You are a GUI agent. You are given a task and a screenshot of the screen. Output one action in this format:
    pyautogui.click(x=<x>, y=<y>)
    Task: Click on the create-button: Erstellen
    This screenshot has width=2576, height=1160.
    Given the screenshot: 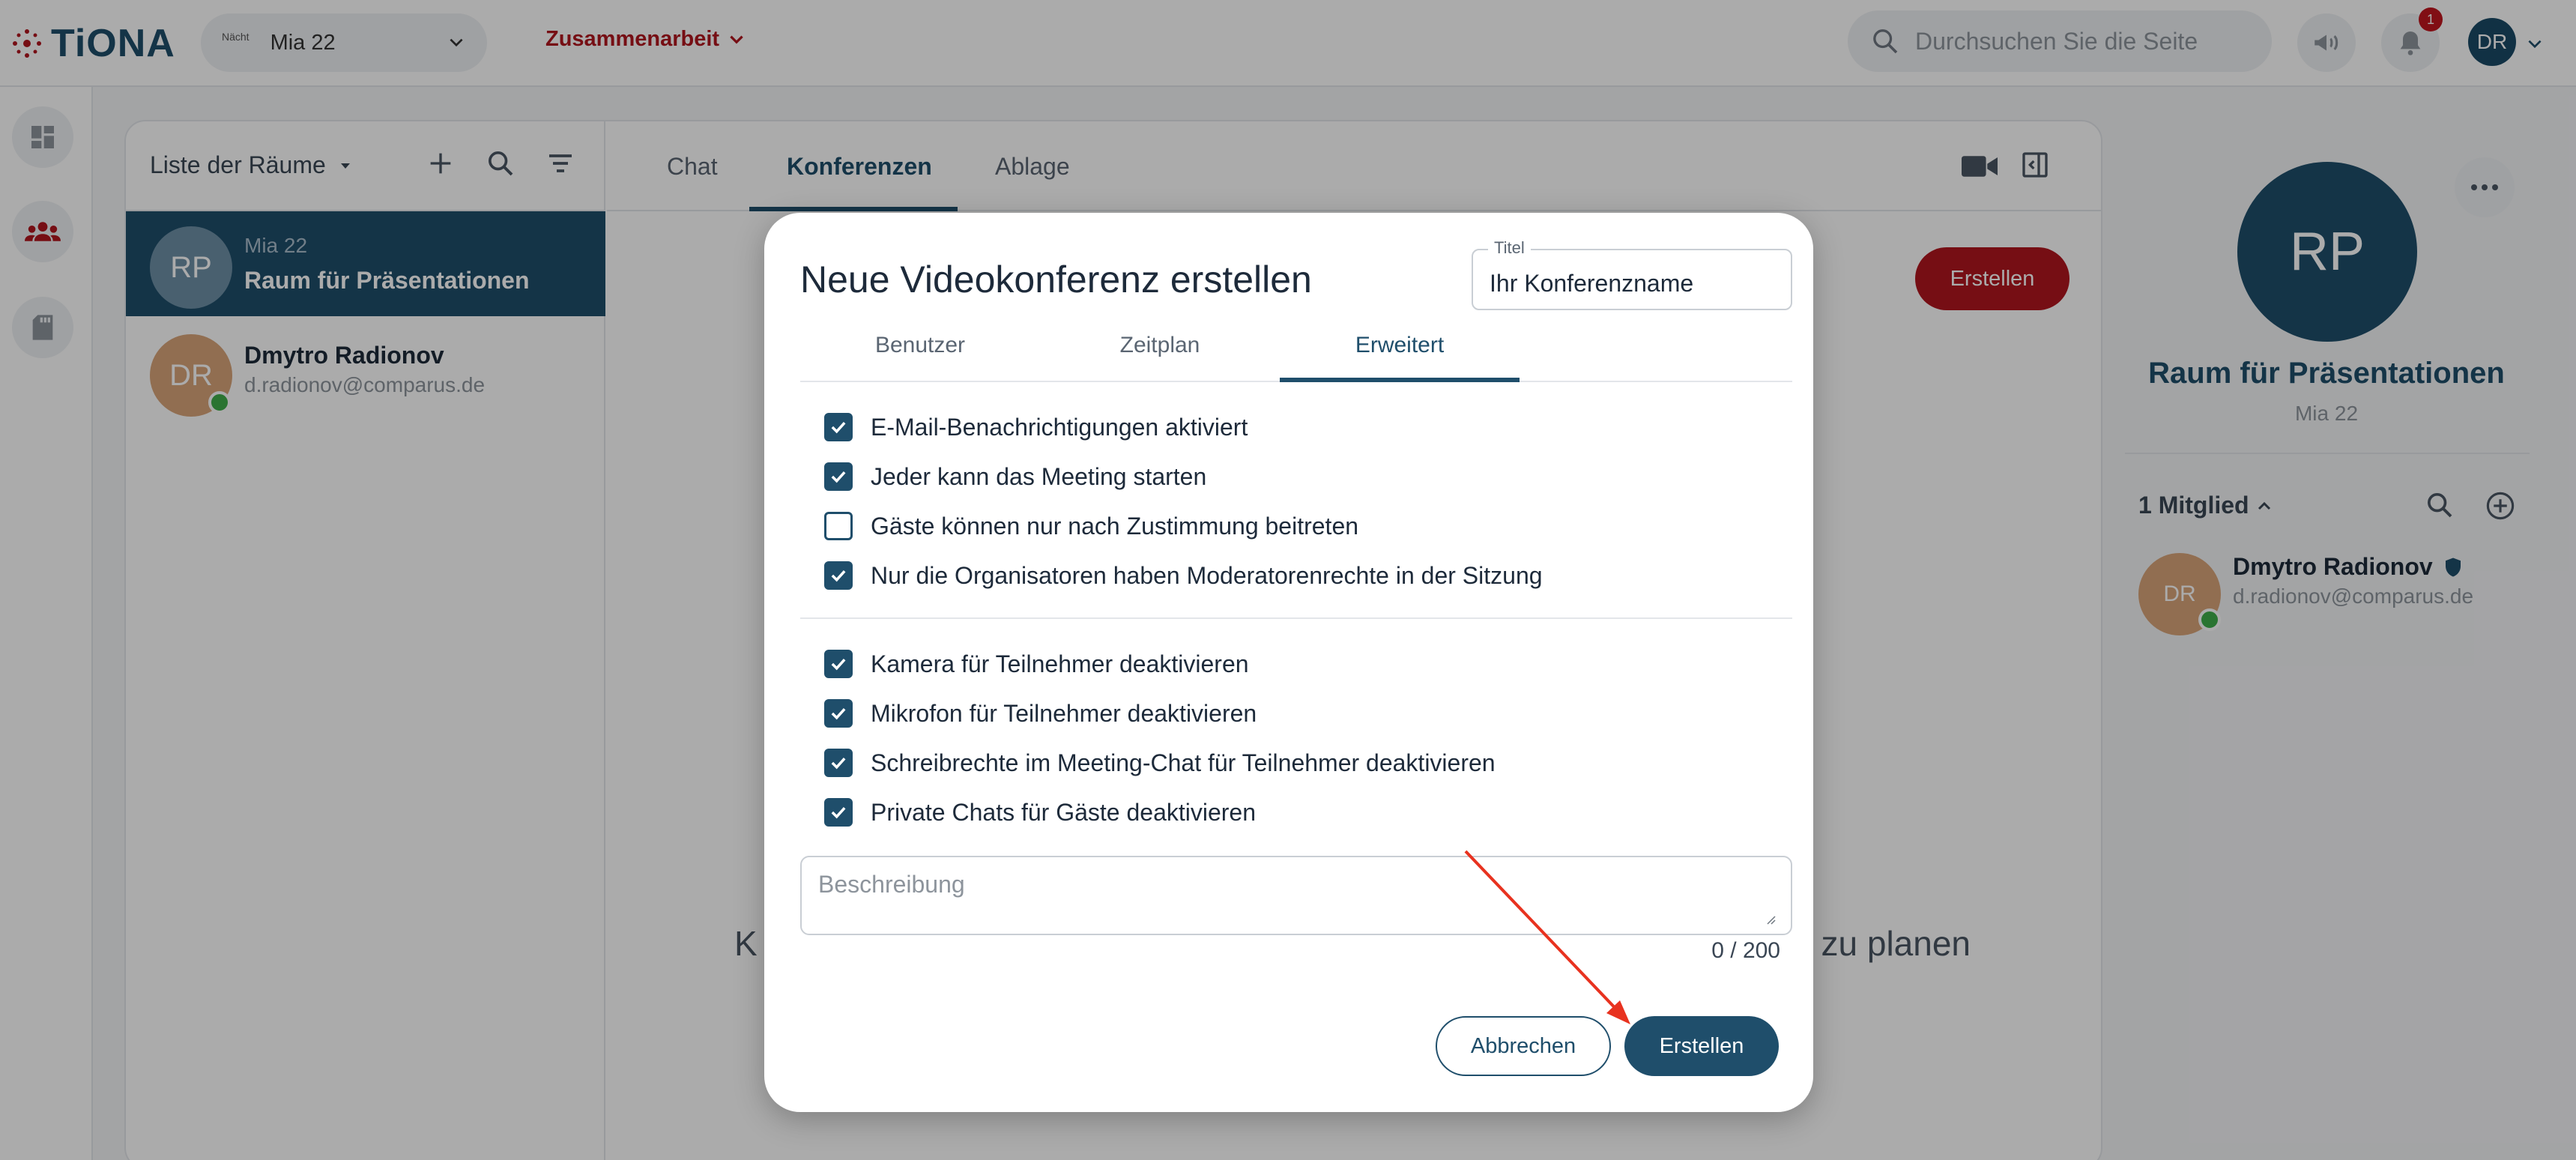 What is the action you would take?
    pyautogui.click(x=1701, y=1046)
    